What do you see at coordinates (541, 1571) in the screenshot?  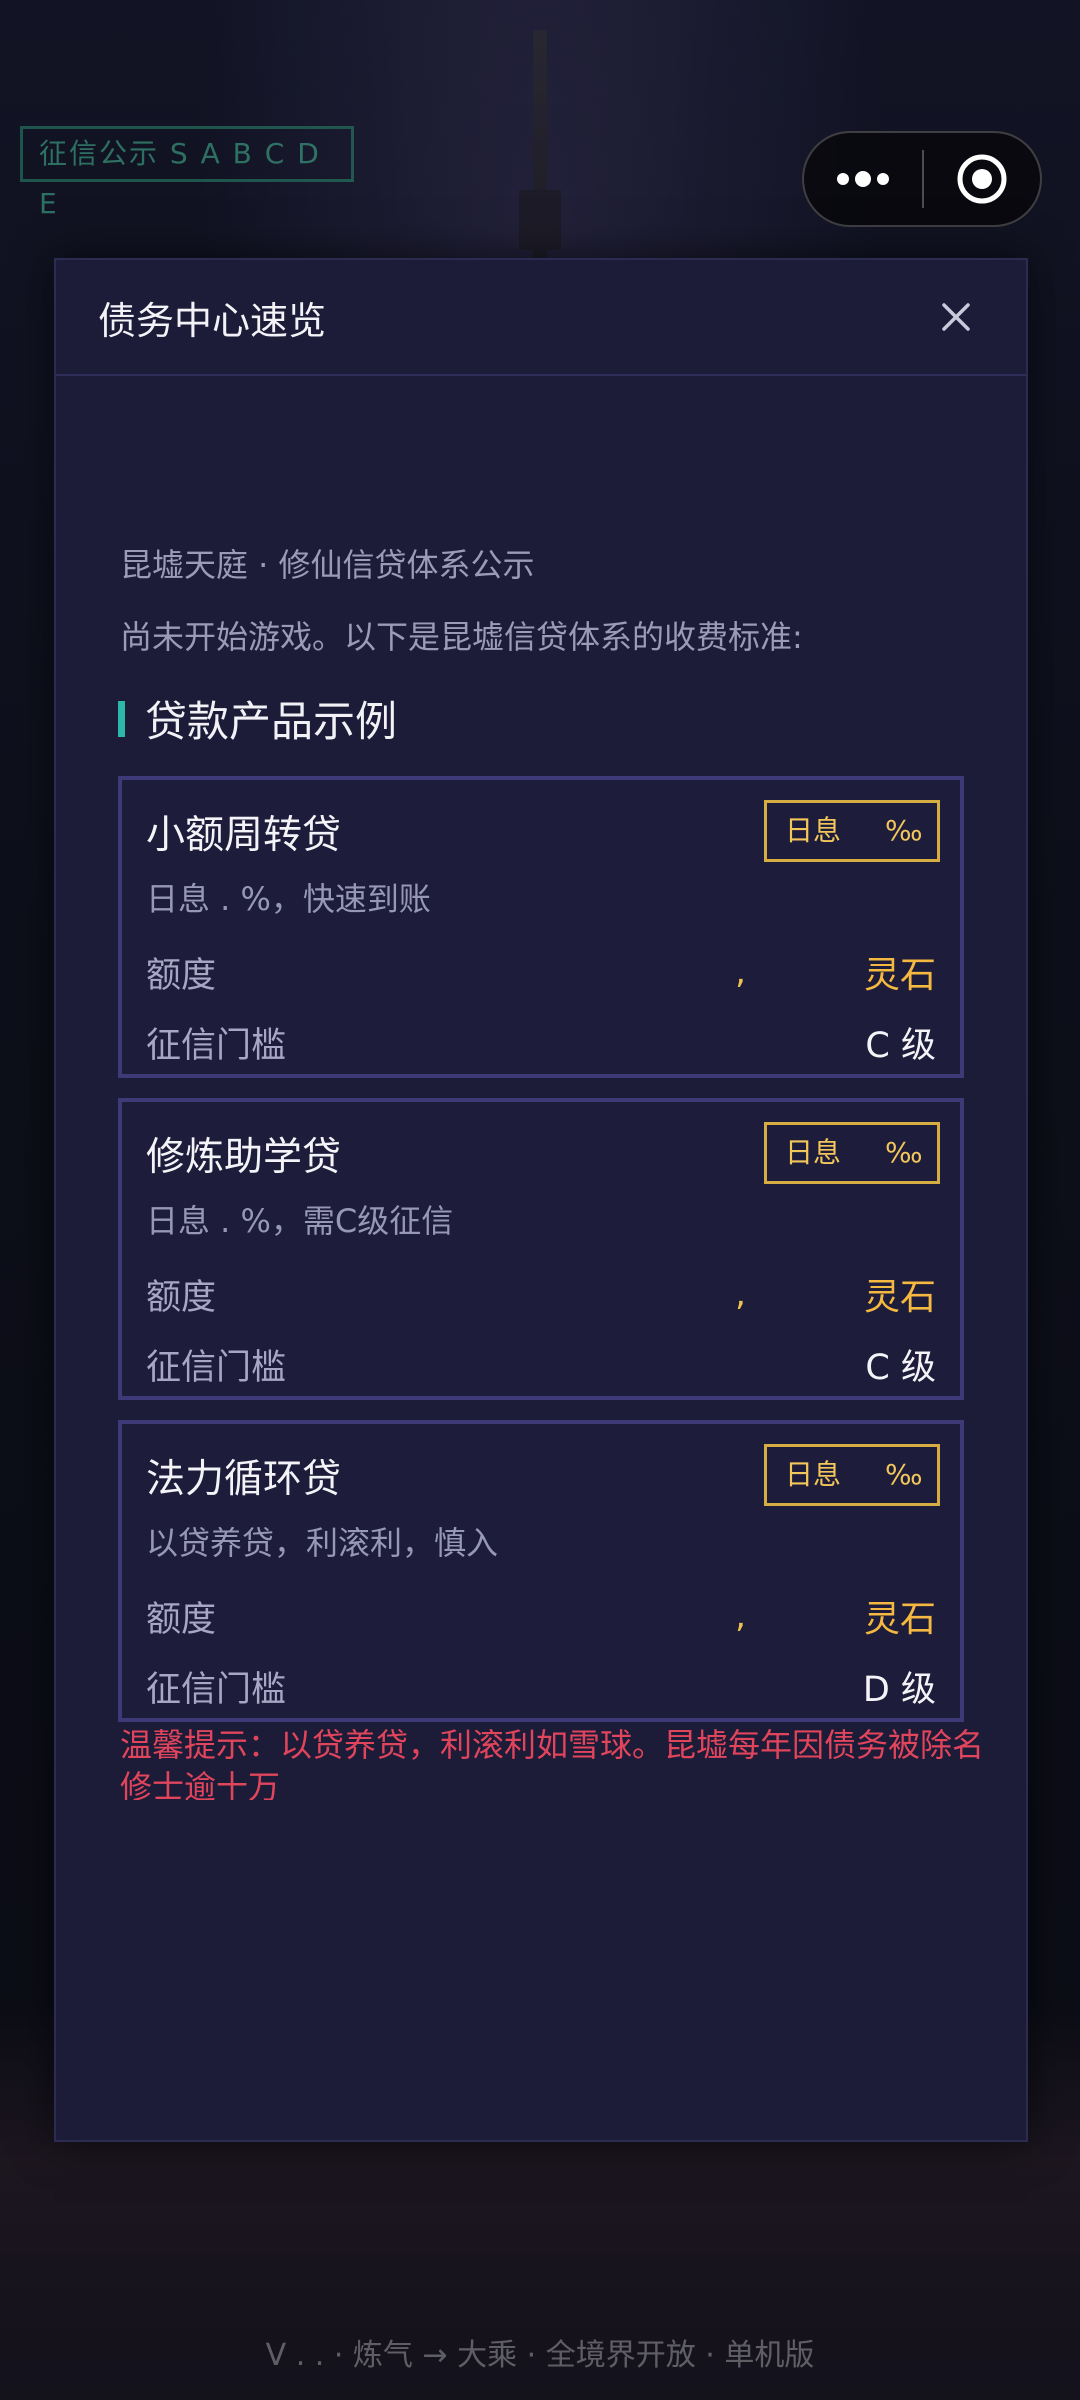 I see `loan-card: 法力循环贷 日息 ‰ 以贷养贷，利滚利，慎入 额度 , 灵石 征信门槛 D 级` at bounding box center [541, 1571].